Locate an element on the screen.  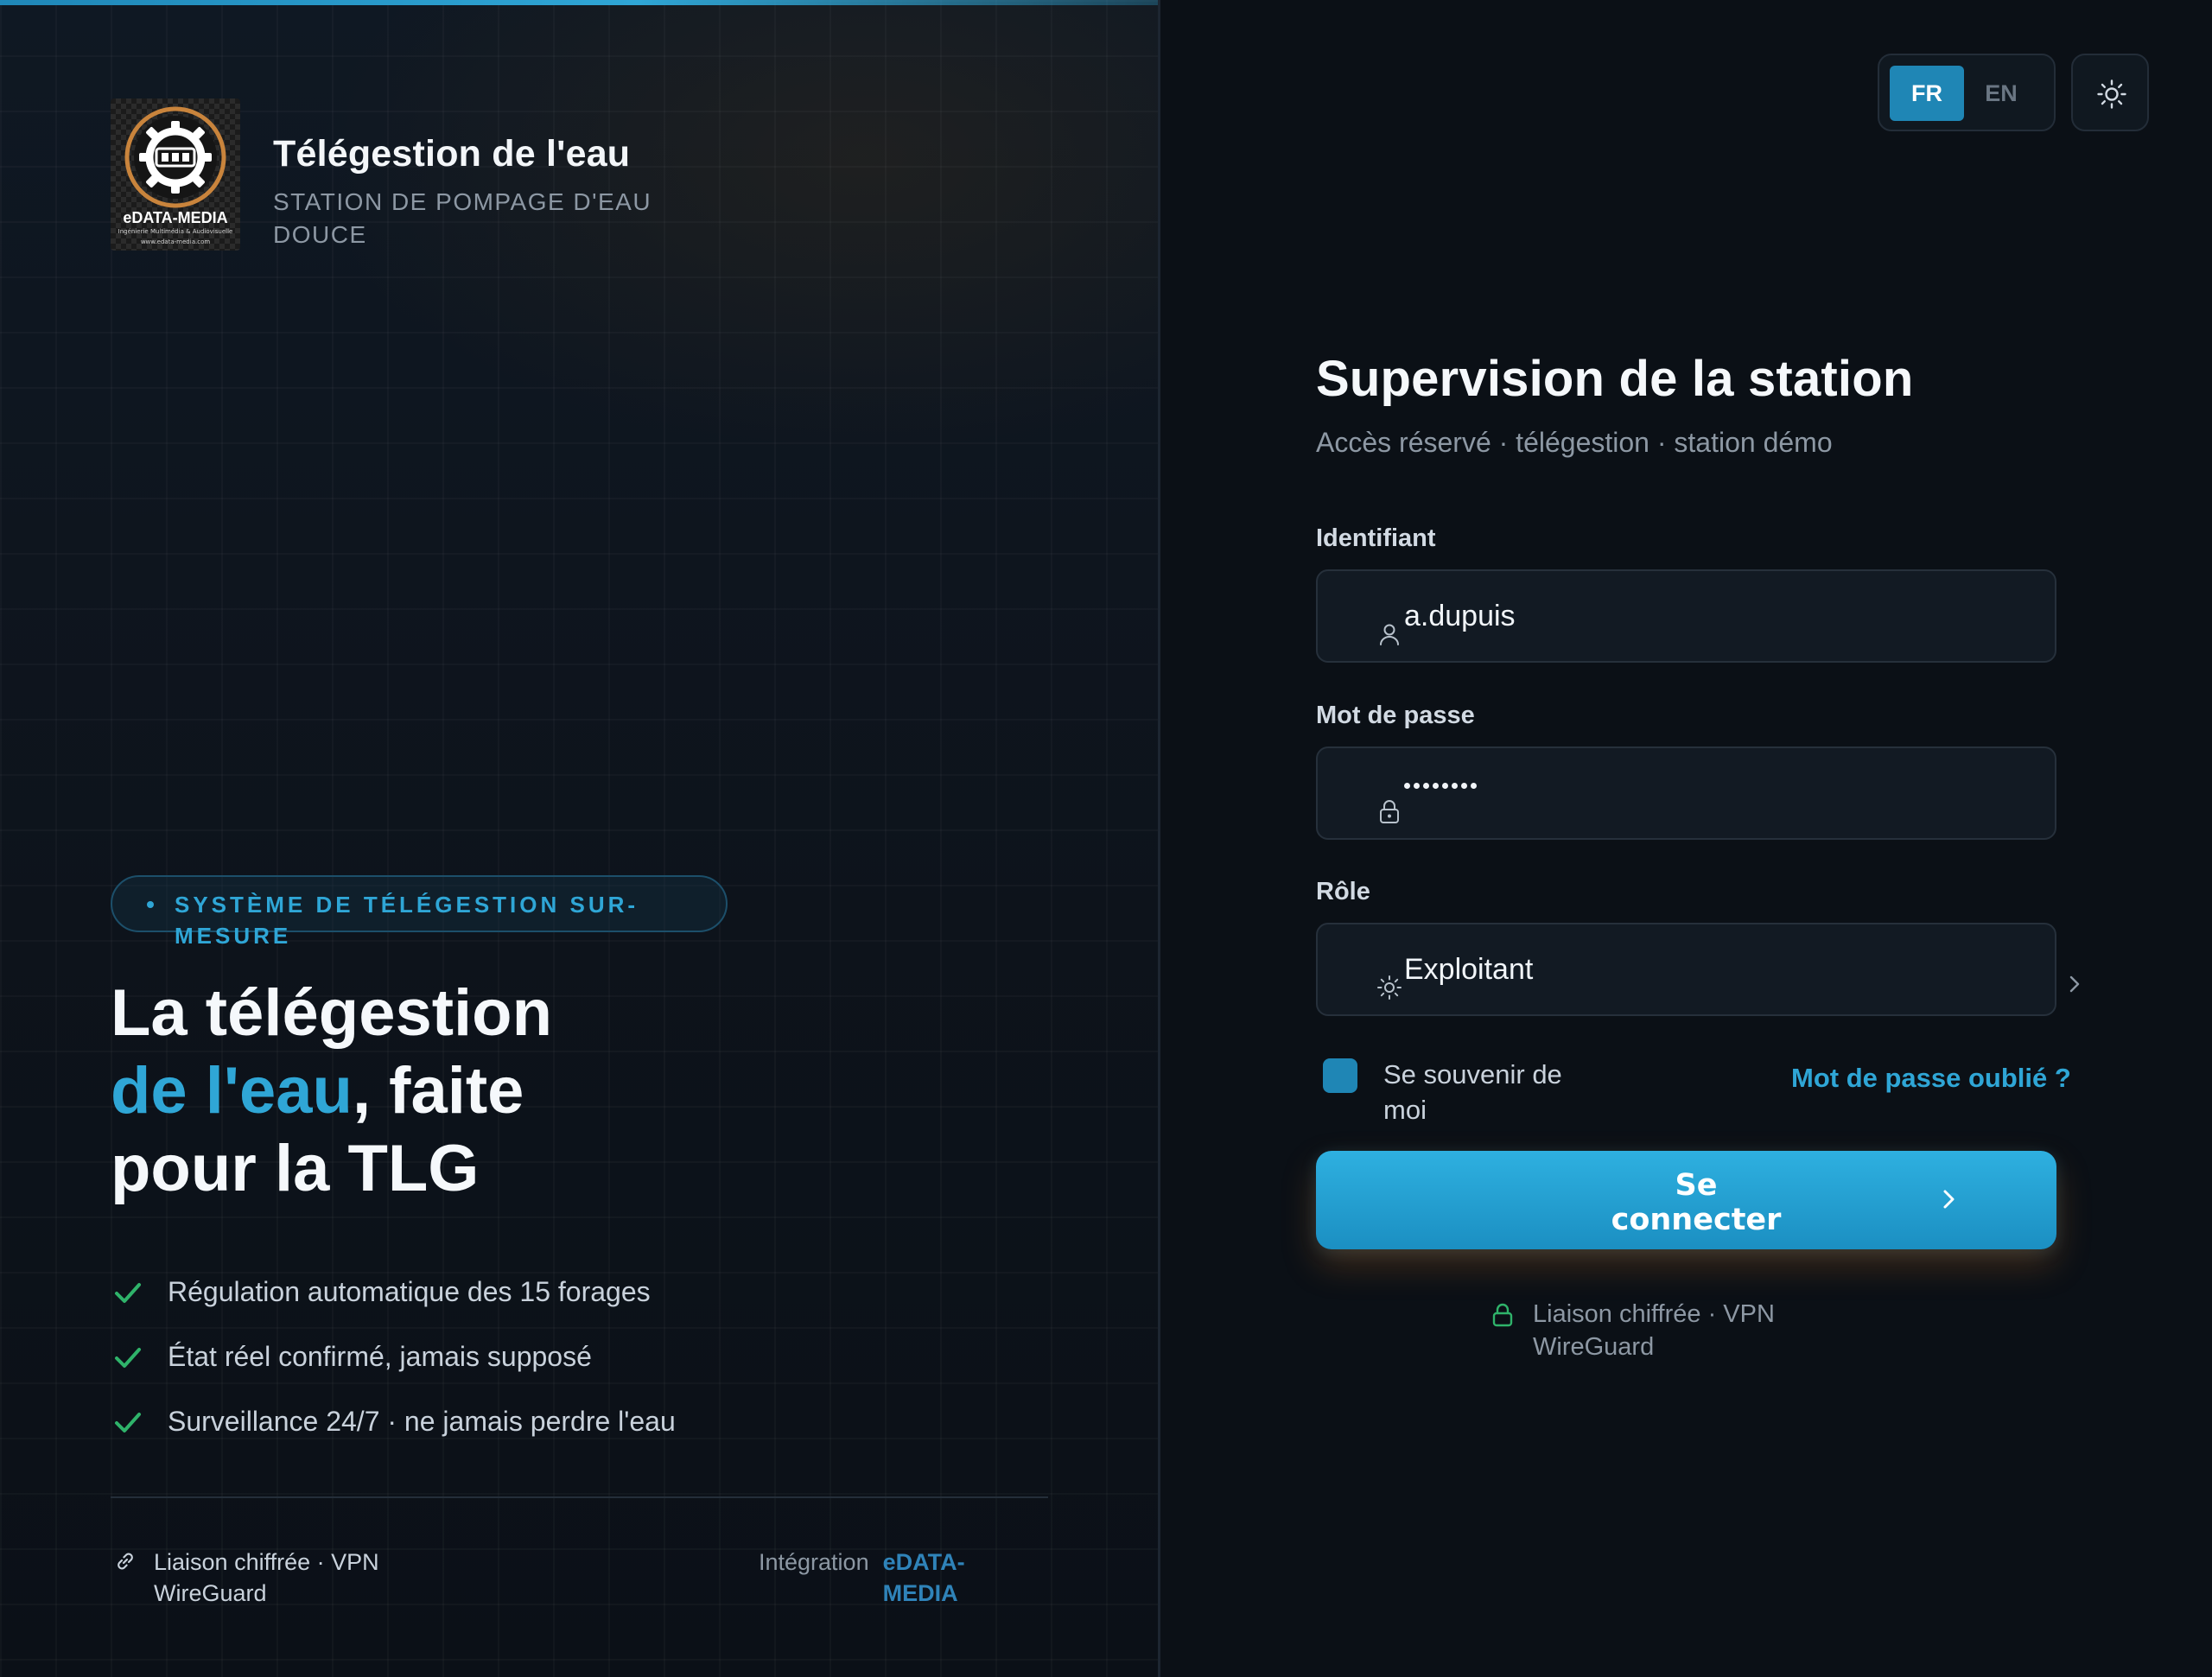
feature-item: Régulation automatique des 15 forages is located at coordinates (393, 1292).